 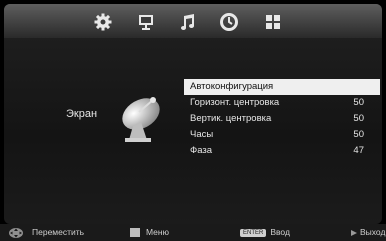 What do you see at coordinates (358, 150) in the screenshot?
I see `menu-item-value: 47` at bounding box center [358, 150].